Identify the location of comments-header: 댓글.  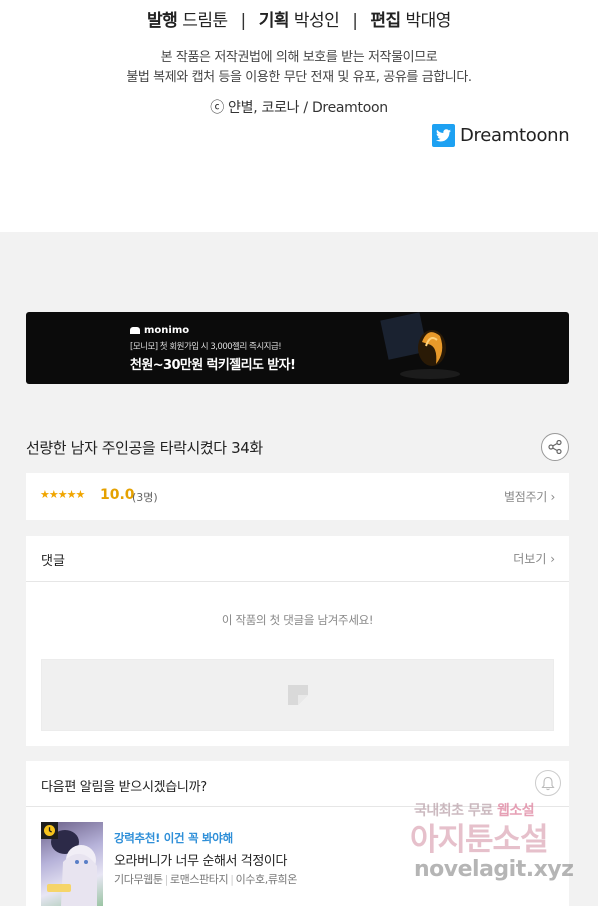
(53, 561).